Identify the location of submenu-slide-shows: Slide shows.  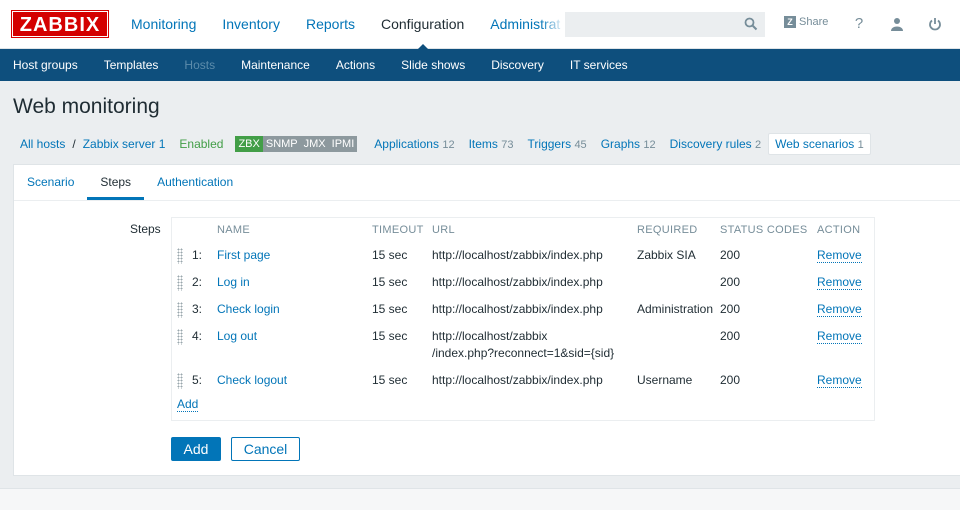
(433, 65).